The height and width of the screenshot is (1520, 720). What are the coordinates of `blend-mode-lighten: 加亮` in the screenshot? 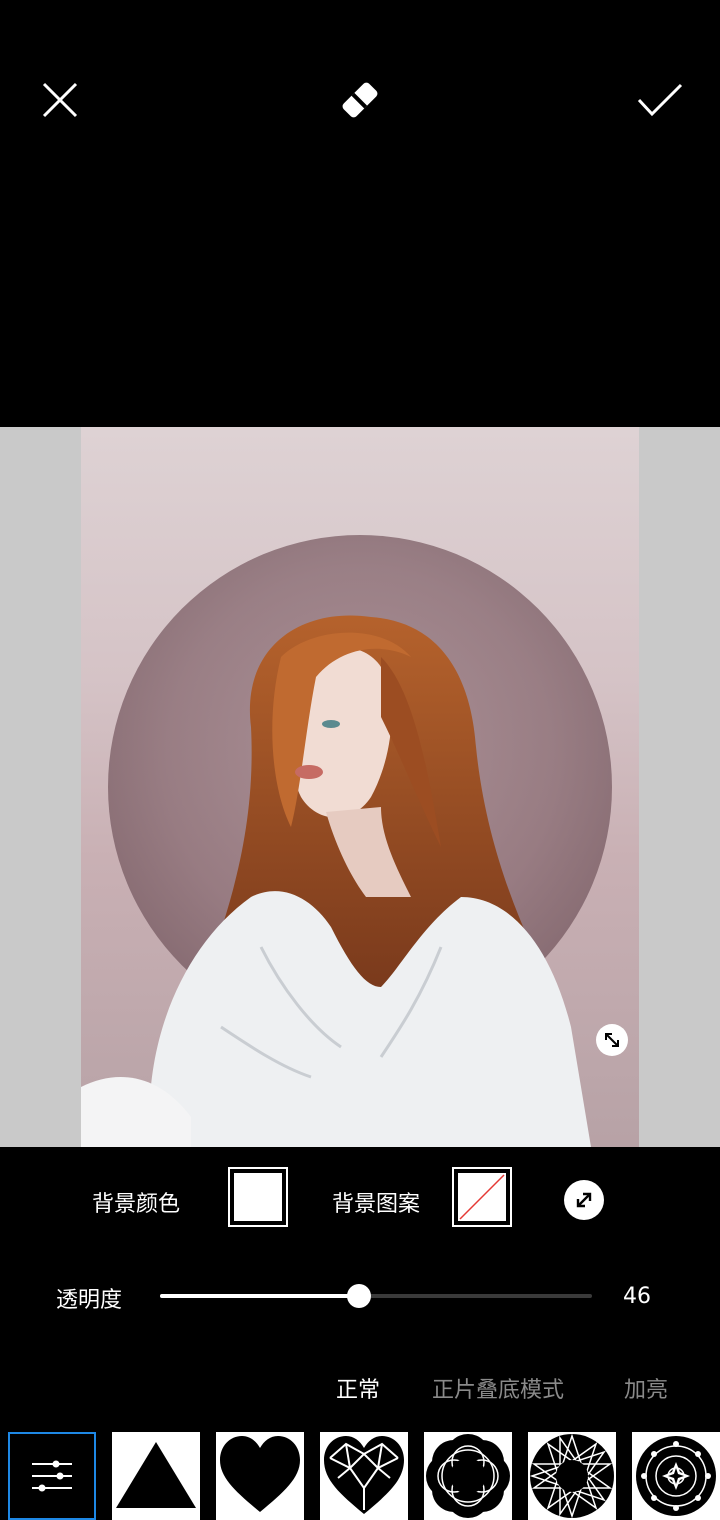 It's located at (646, 1388).